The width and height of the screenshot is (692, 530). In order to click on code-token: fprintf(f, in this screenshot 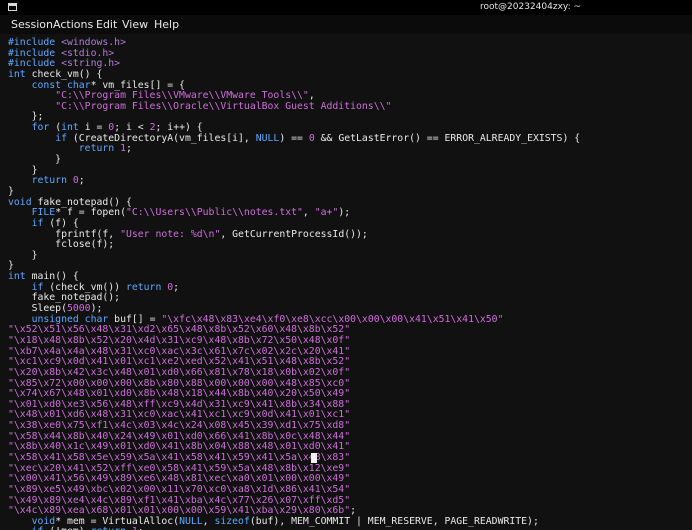, I will do `click(64, 234)`.